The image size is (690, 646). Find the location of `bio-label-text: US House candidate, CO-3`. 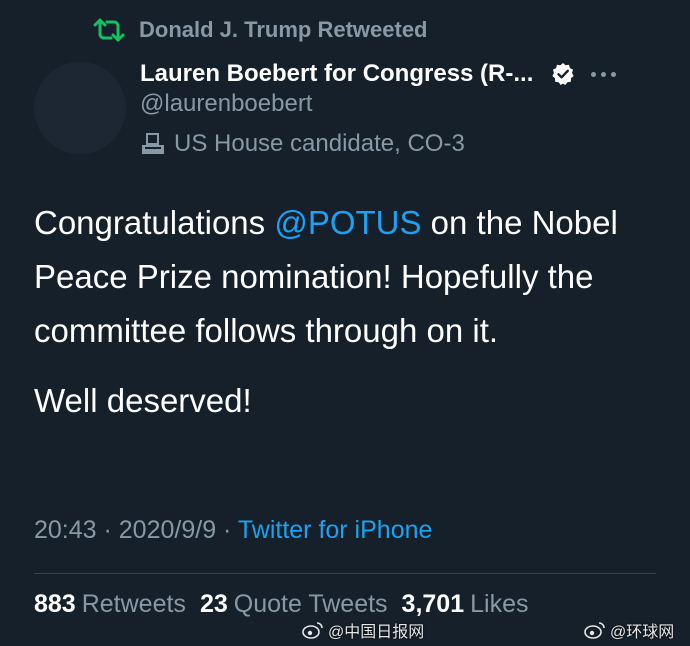

bio-label-text: US House candidate, CO-3 is located at coordinates (319, 143).